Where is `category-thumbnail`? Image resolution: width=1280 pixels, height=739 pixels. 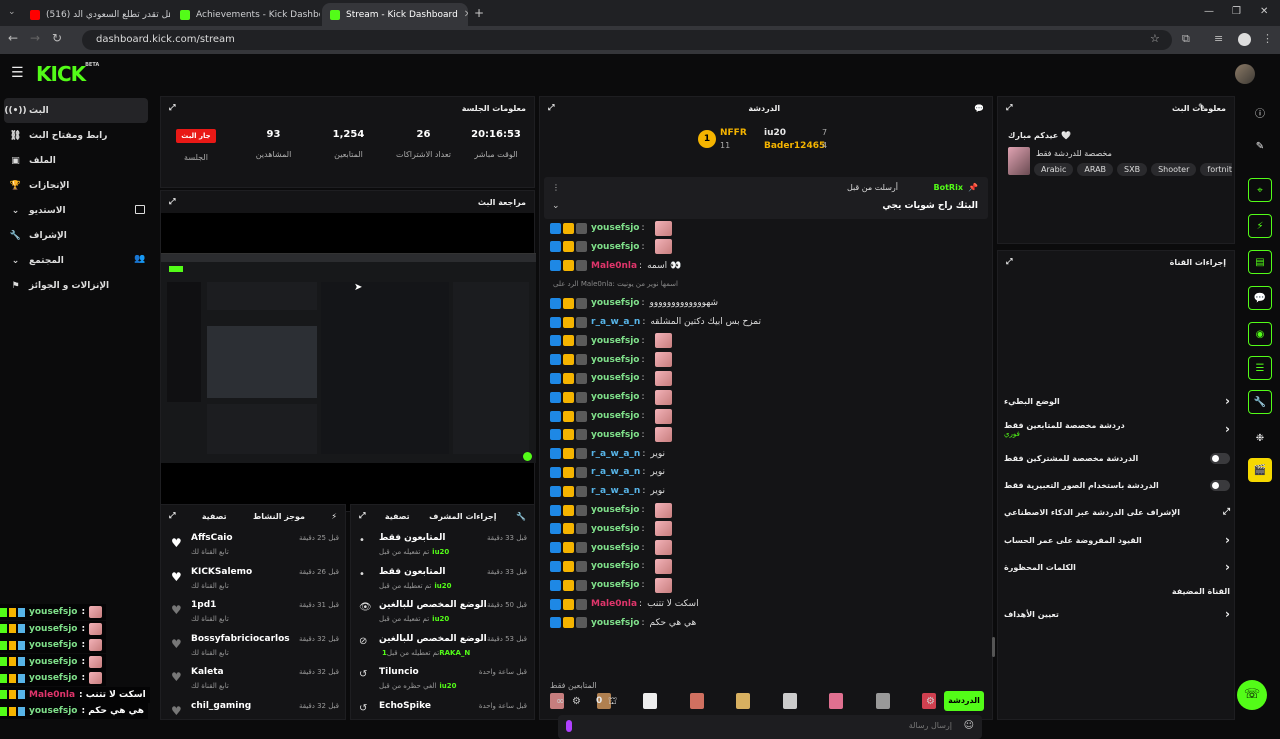 category-thumbnail is located at coordinates (1019, 161).